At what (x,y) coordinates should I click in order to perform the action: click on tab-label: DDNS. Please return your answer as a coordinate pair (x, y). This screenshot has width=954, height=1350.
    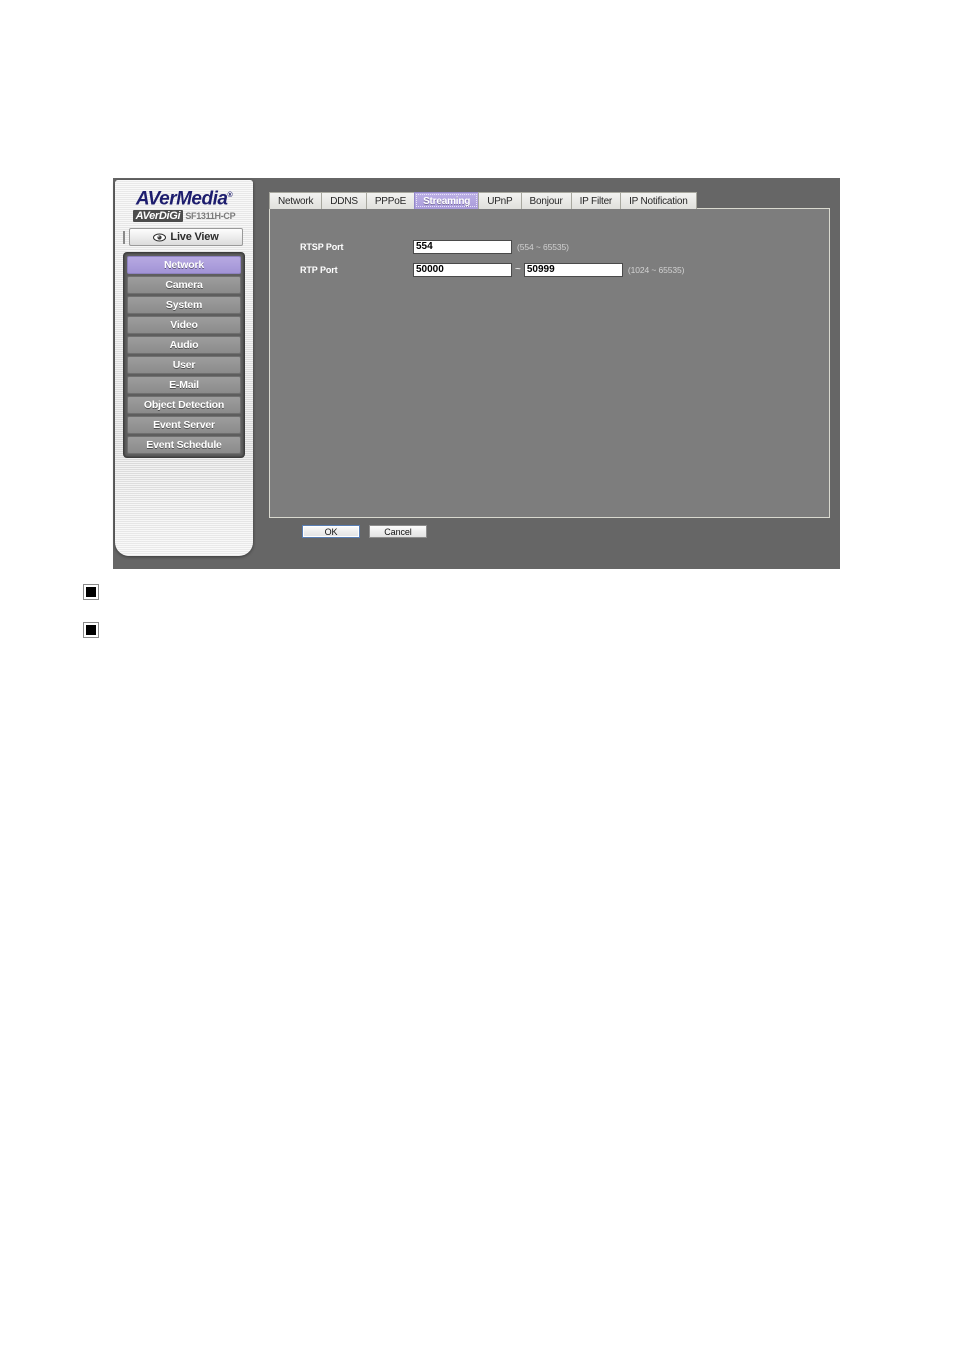
    Looking at the image, I should click on (344, 201).